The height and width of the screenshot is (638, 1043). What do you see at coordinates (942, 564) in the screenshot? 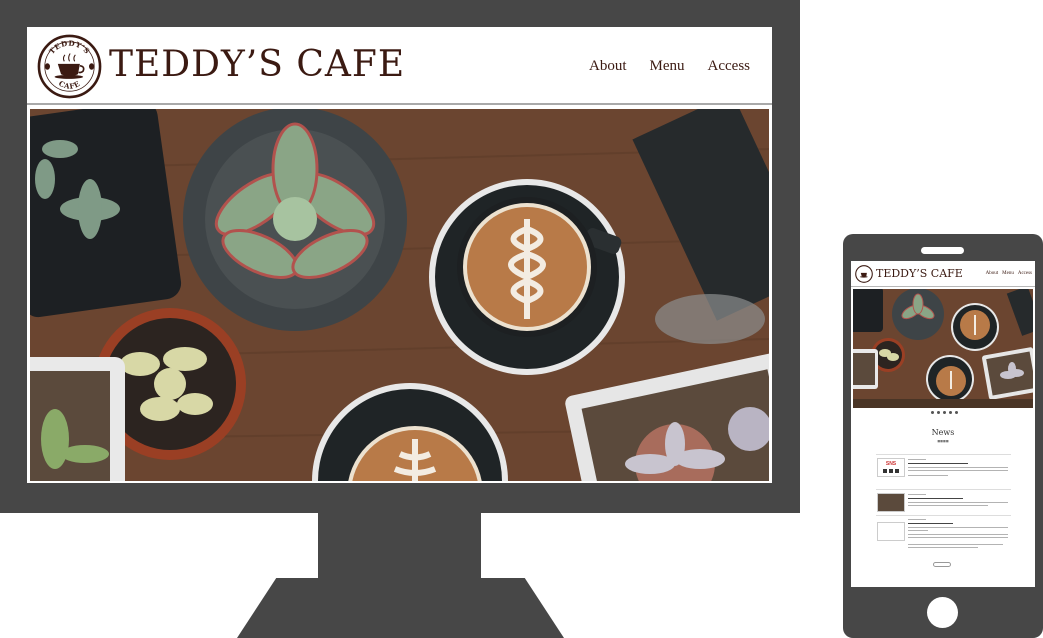
I see `more-button` at bounding box center [942, 564].